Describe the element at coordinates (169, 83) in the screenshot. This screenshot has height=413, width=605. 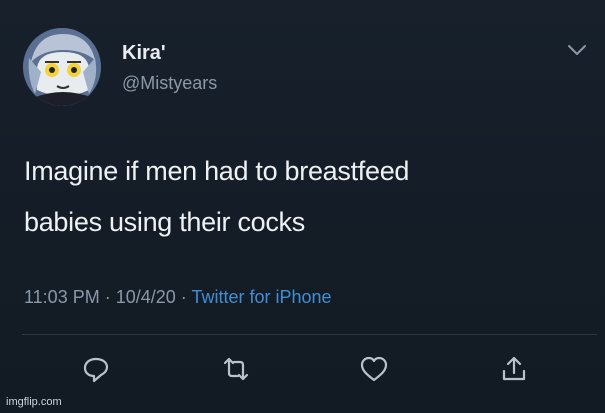
I see `user-handle: @Mistyears` at that location.